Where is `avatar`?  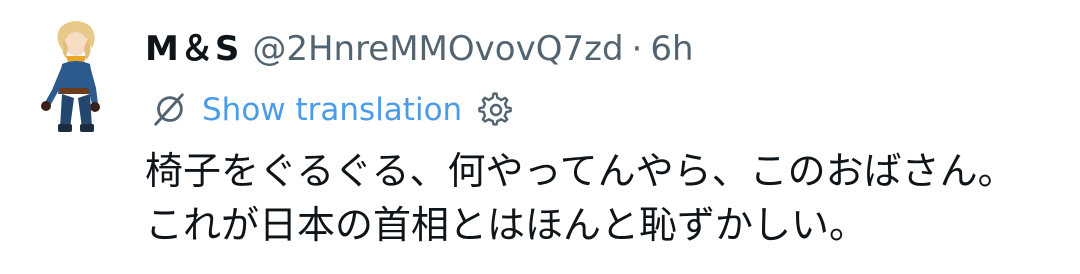 avatar is located at coordinates (76, 77).